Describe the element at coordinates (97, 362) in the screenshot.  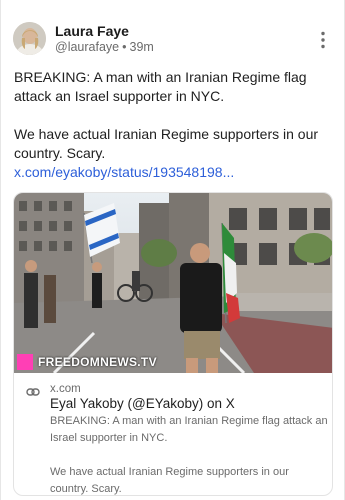
I see `watermark-text: FREEDOMNEWS.TV` at that location.